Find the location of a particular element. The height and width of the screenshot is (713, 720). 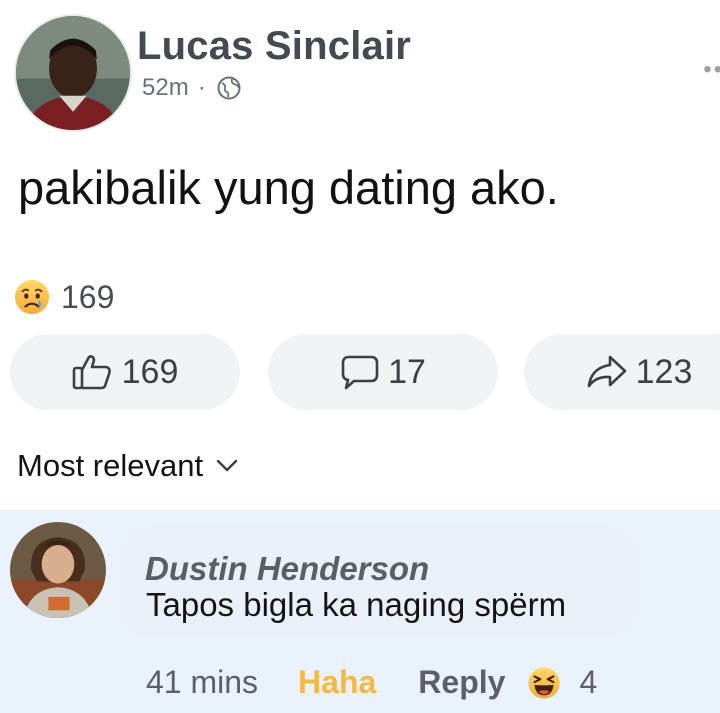

commenter-avatar is located at coordinates (58, 570).